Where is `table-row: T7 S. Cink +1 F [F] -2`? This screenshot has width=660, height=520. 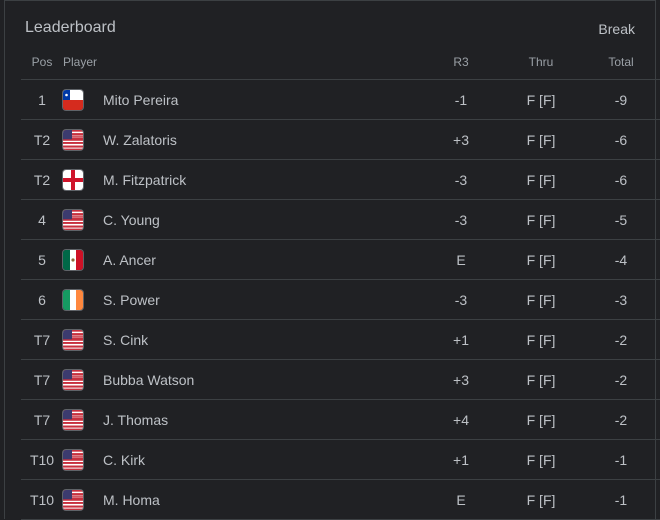 table-row: T7 S. Cink +1 F [F] -2 is located at coordinates (340, 339).